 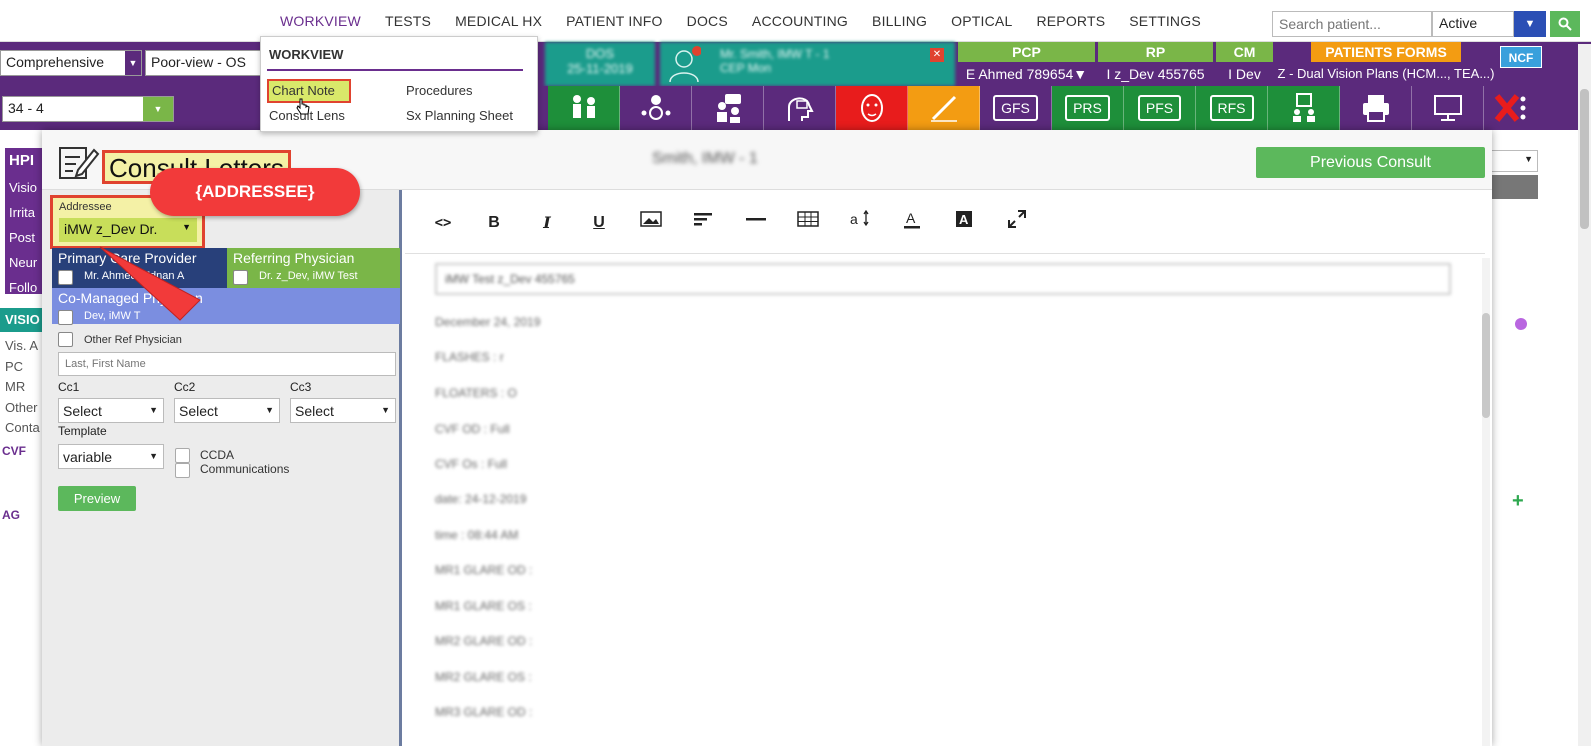 I want to click on cc1-select: Select ▼, so click(x=111, y=410).